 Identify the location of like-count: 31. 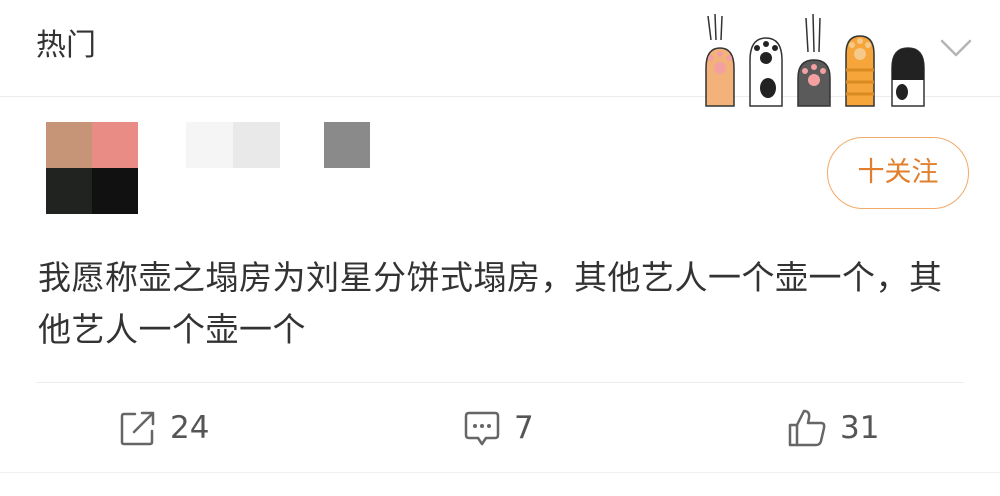
(860, 428).